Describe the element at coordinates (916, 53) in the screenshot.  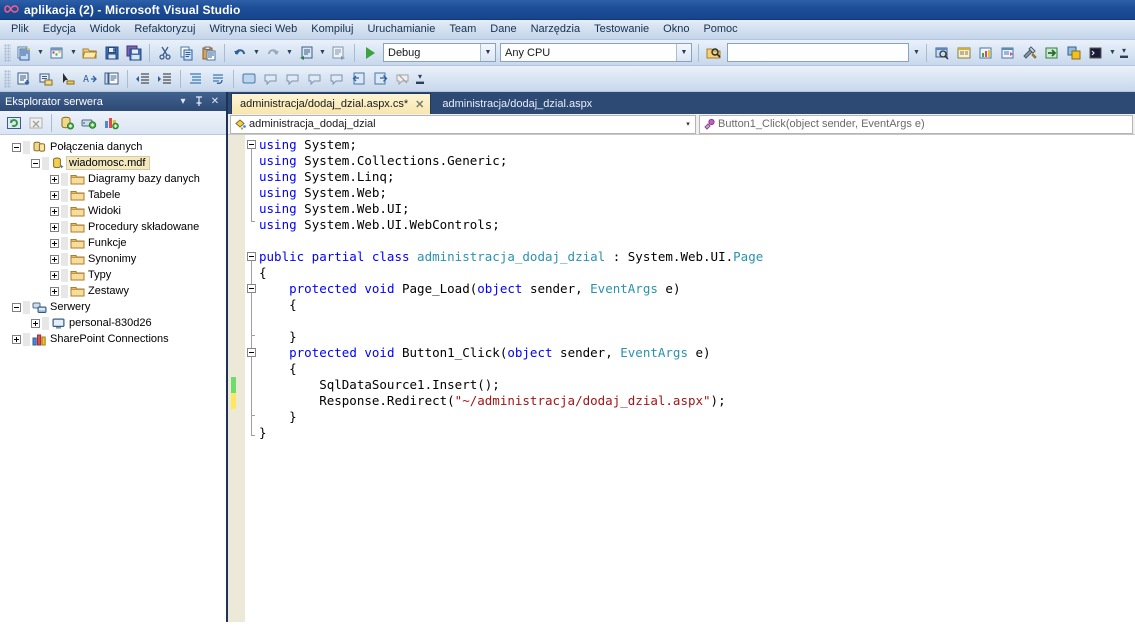
I see `find-dropdown-arrow-icon: ▼` at that location.